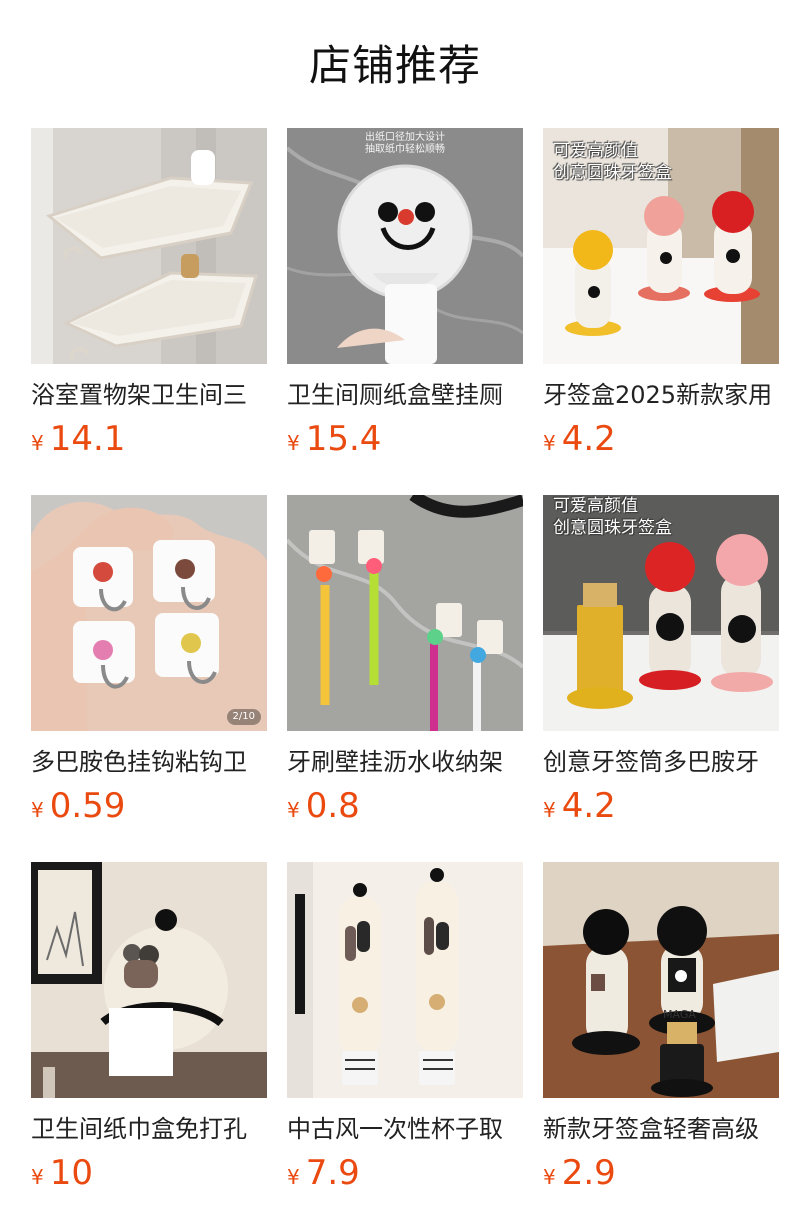 The height and width of the screenshot is (1230, 790). Describe the element at coordinates (405, 806) in the screenshot. I see `product-price: ¥ 0.8` at that location.